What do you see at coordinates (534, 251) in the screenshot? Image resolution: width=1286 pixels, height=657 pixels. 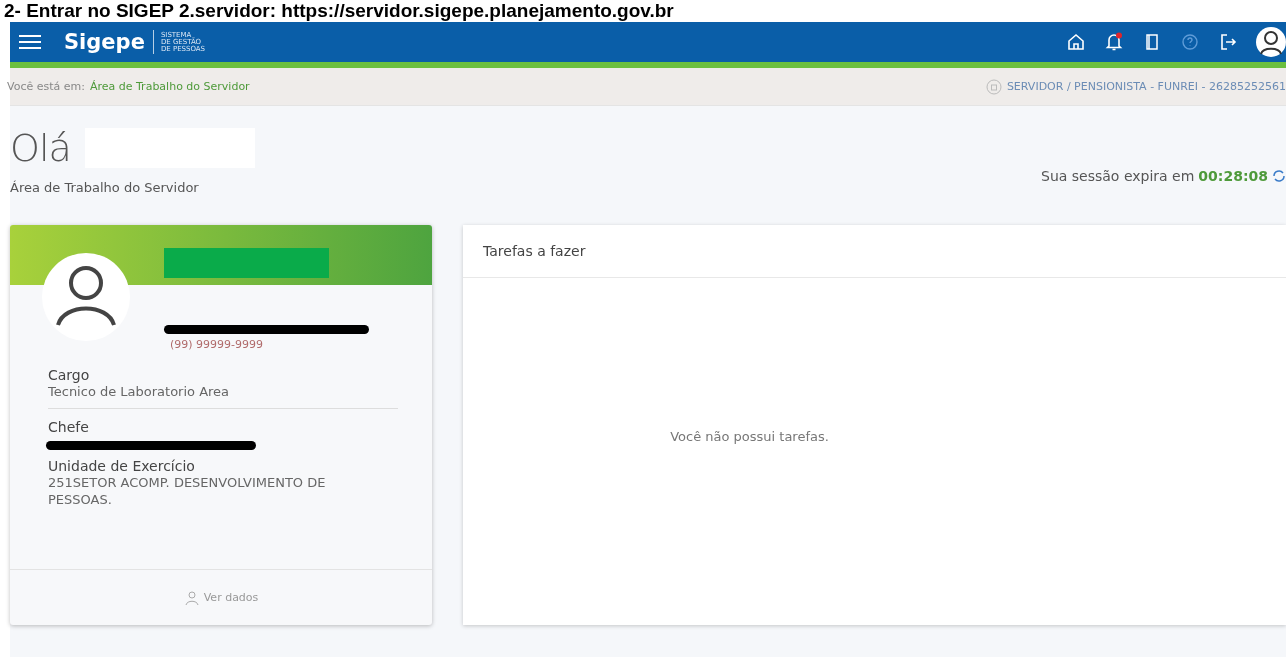 I see `panel-title: Tarefas a fazer` at bounding box center [534, 251].